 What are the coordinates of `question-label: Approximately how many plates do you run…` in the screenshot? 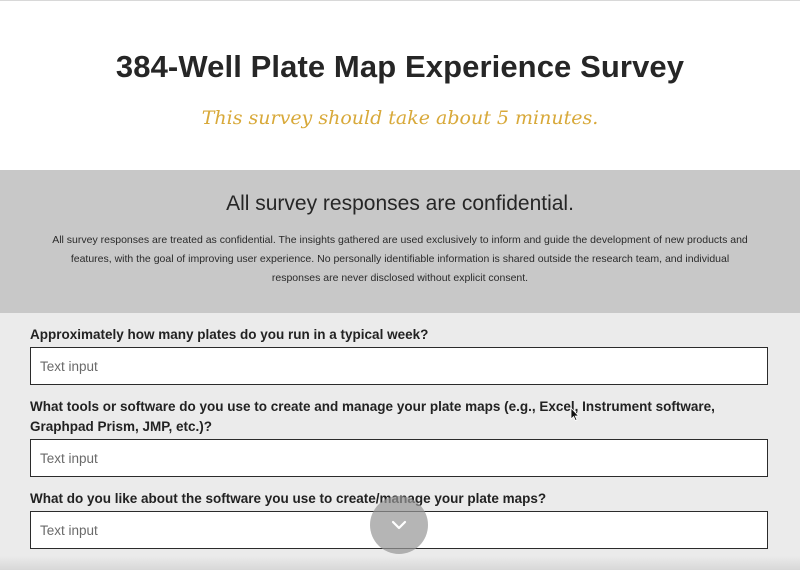 It's located at (229, 334).